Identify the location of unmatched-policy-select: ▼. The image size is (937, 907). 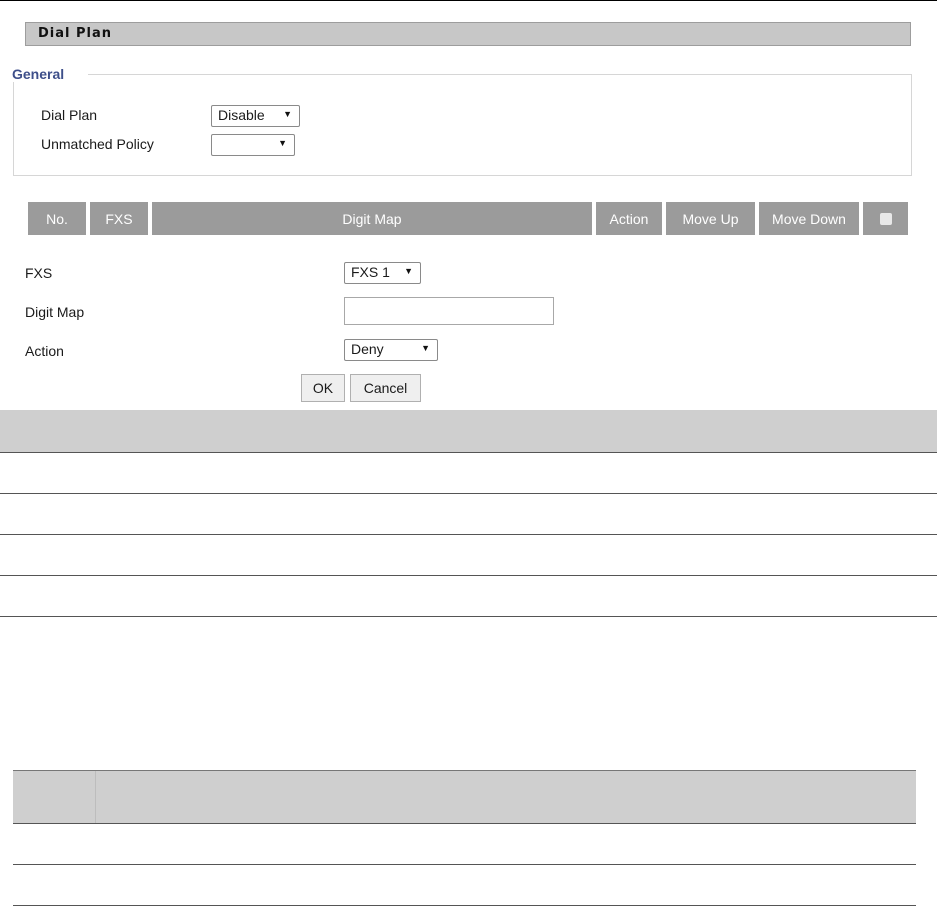
(253, 145).